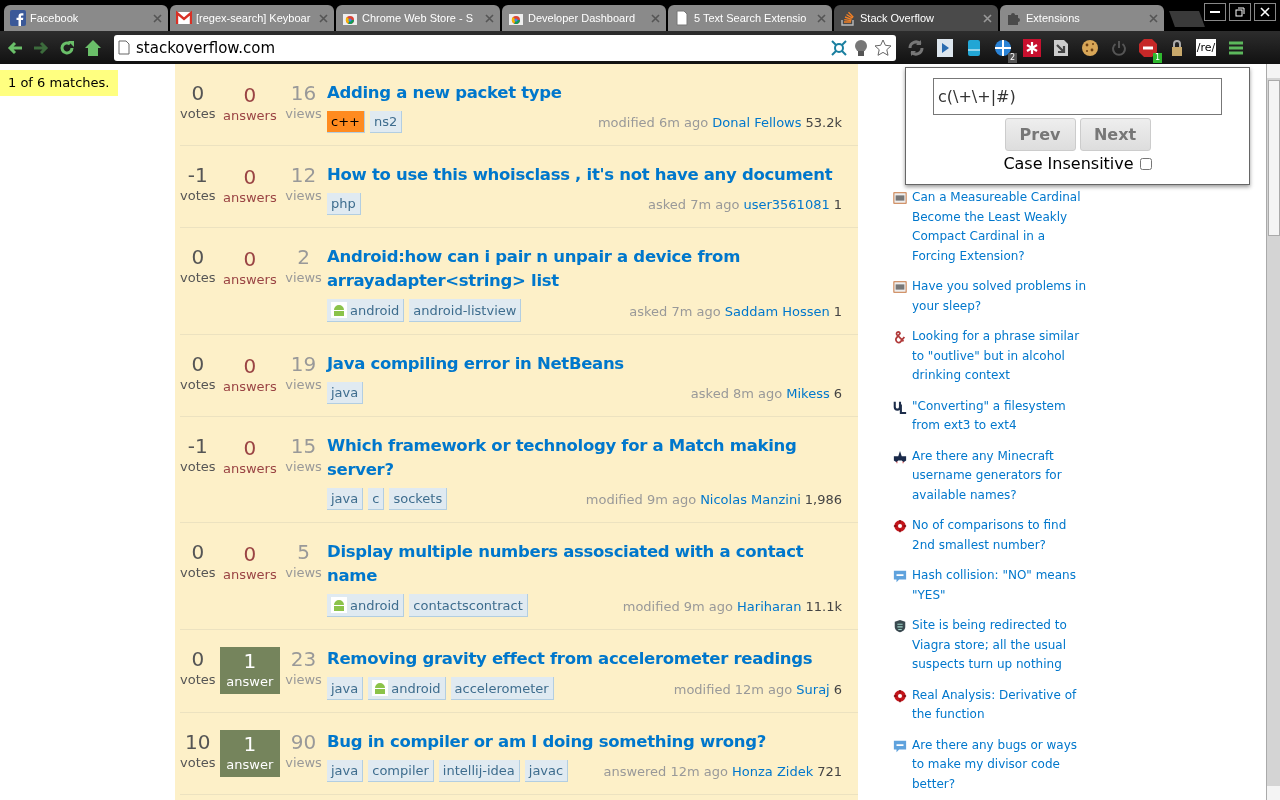 This screenshot has width=1280, height=800. I want to click on view-count: 15 views, so click(303, 455).